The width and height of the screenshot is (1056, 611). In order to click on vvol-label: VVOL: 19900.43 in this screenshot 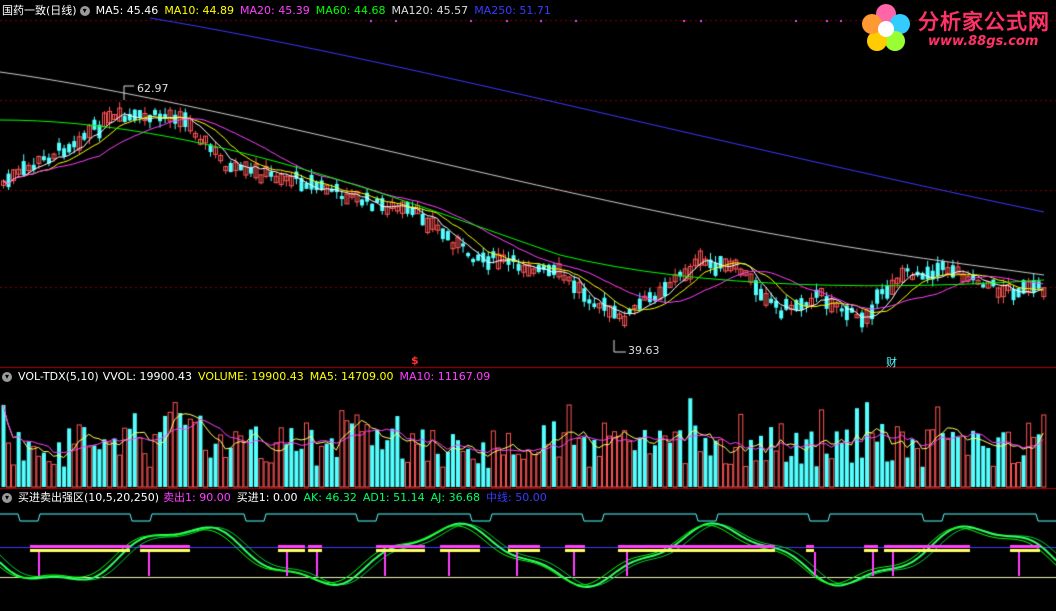, I will do `click(147, 376)`.